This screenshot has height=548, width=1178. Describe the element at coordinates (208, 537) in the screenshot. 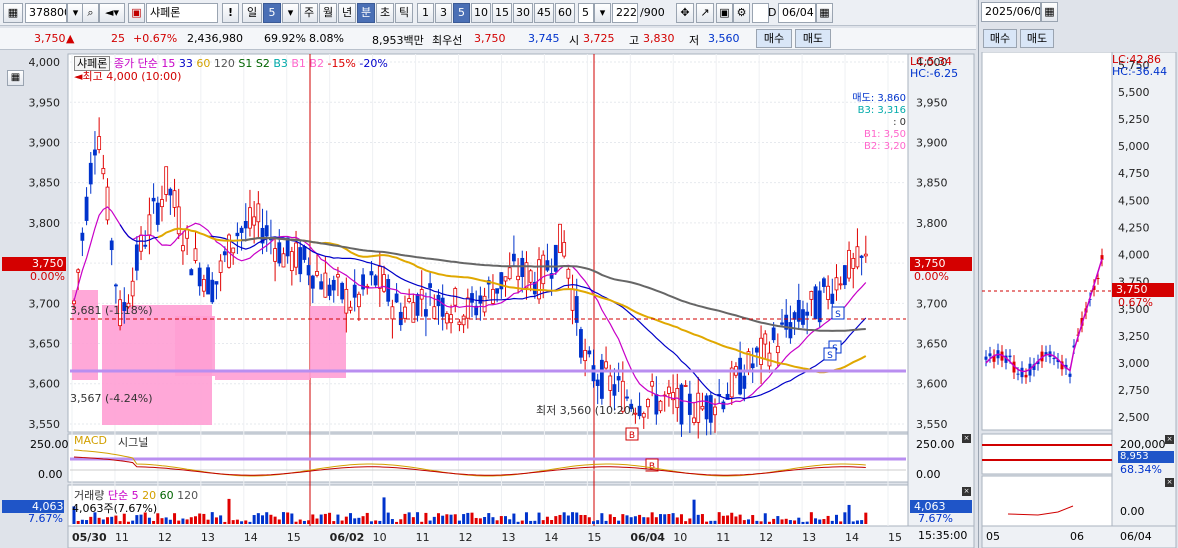

I see `x-tick-label: 13` at that location.